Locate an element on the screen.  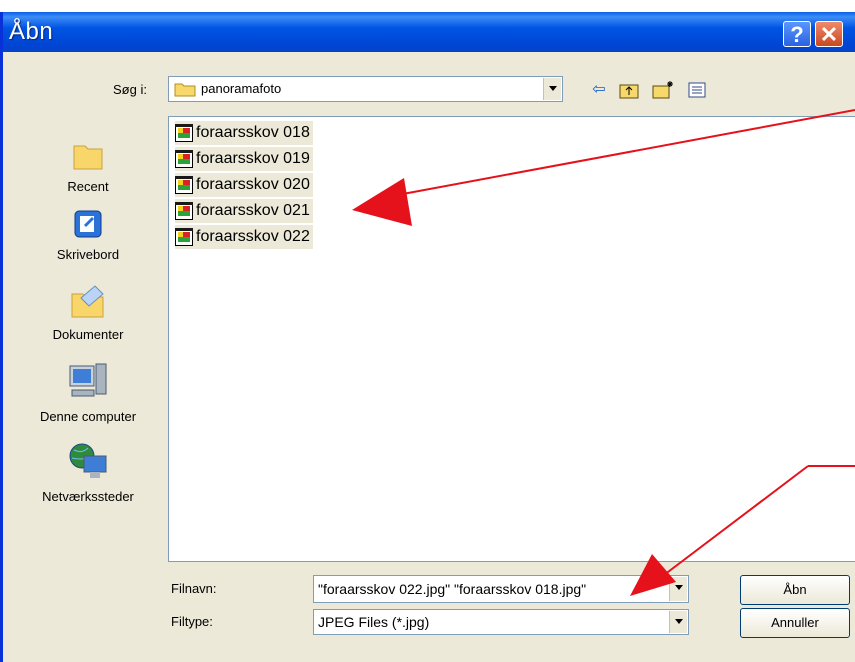
look-in-label: Søg i: is located at coordinates (130, 89).